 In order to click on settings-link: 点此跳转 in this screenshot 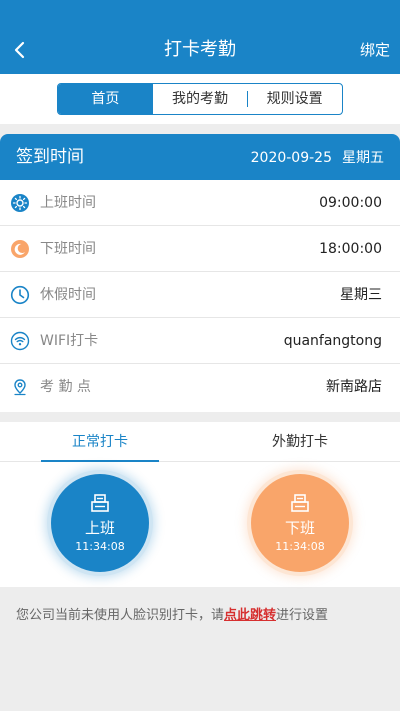, I will do `click(250, 615)`.